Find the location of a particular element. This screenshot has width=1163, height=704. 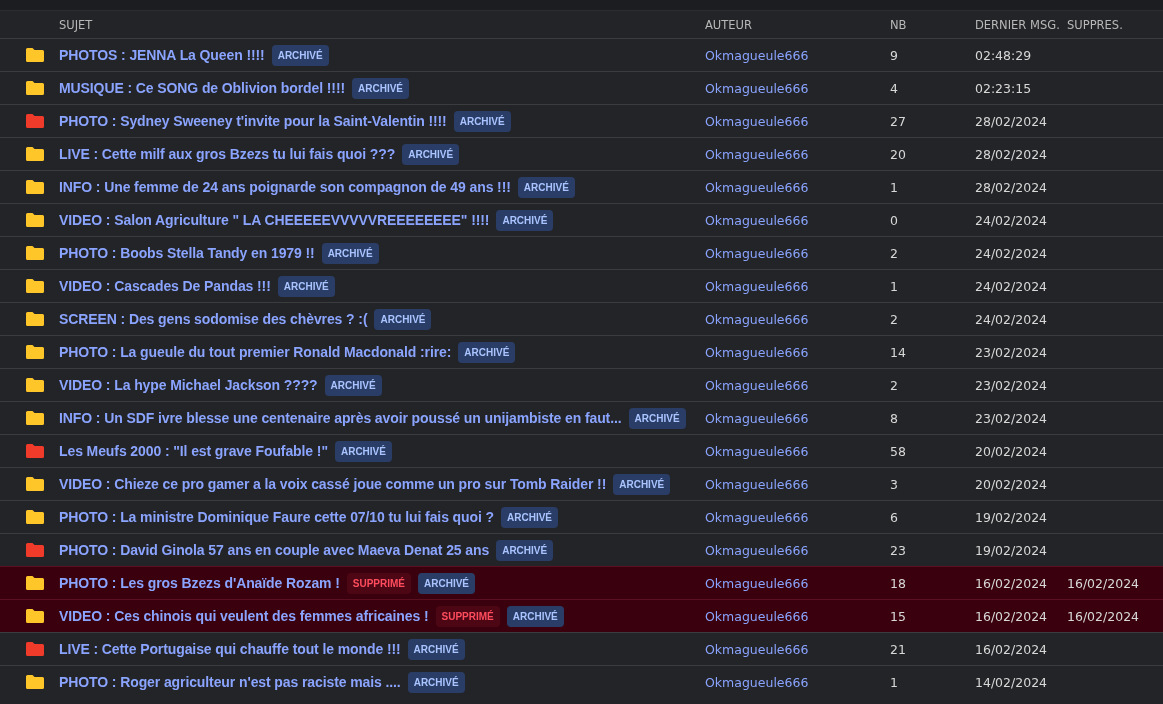

reply-count: 23 is located at coordinates (898, 550).